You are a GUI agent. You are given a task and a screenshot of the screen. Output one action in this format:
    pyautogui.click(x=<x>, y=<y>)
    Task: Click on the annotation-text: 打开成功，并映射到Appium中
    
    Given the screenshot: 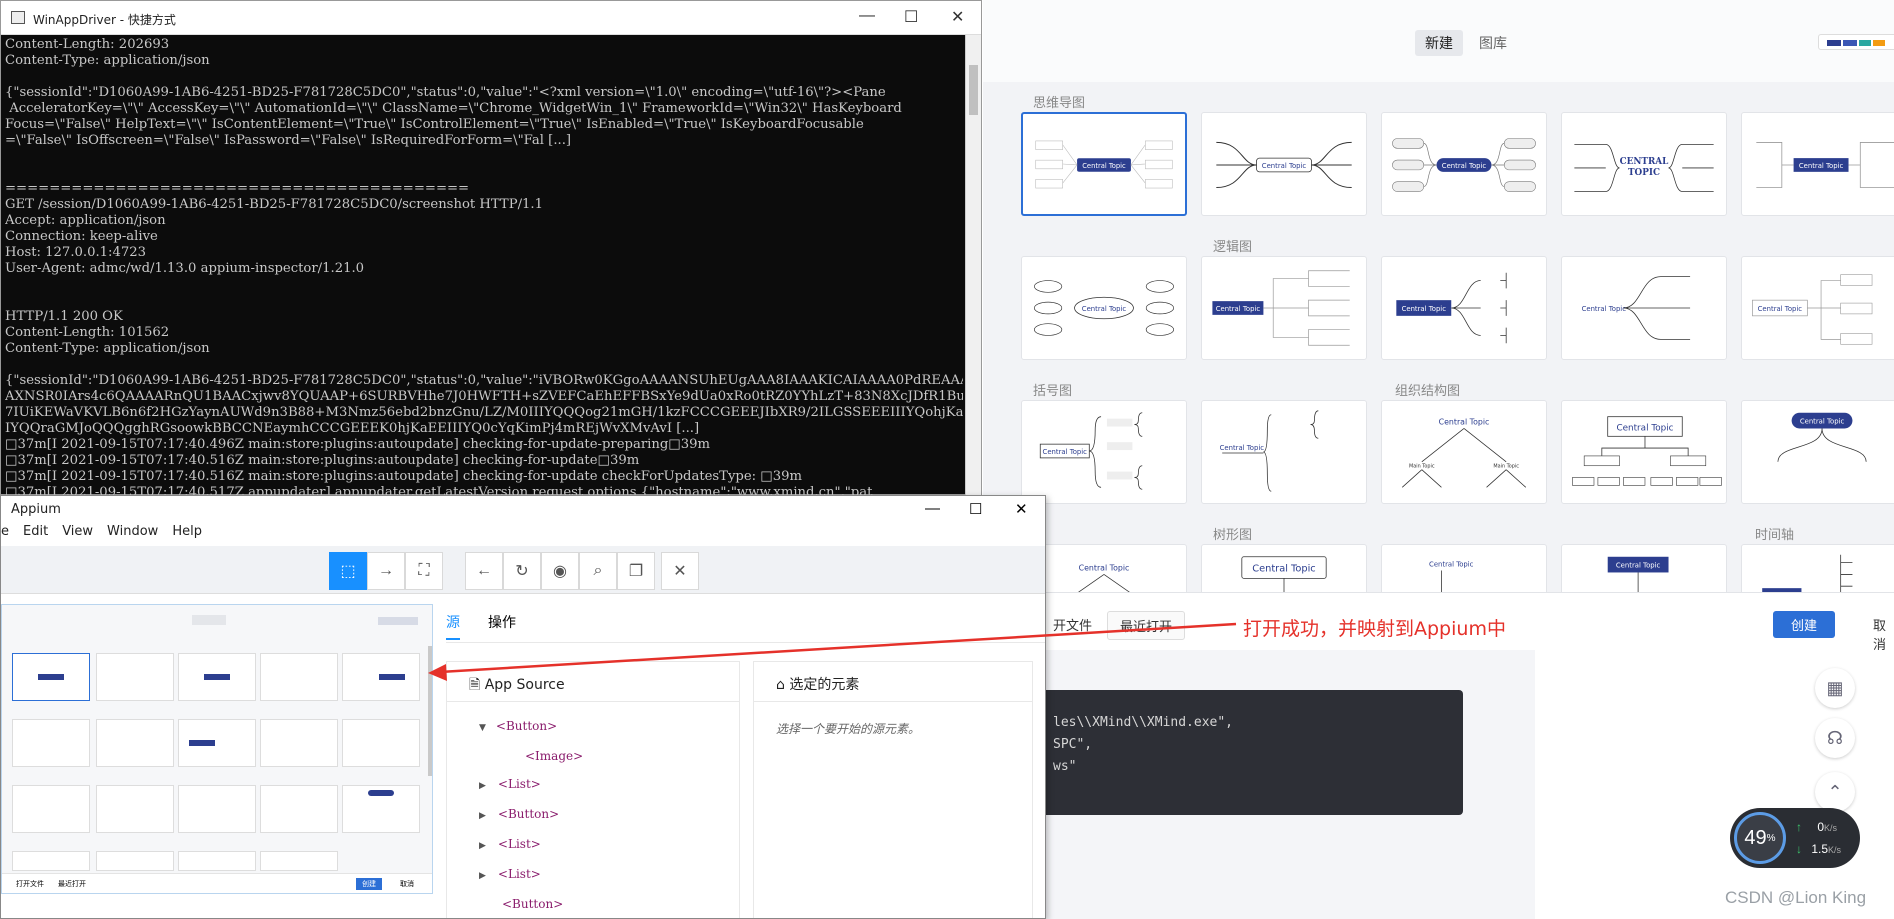 What is the action you would take?
    pyautogui.click(x=1374, y=629)
    